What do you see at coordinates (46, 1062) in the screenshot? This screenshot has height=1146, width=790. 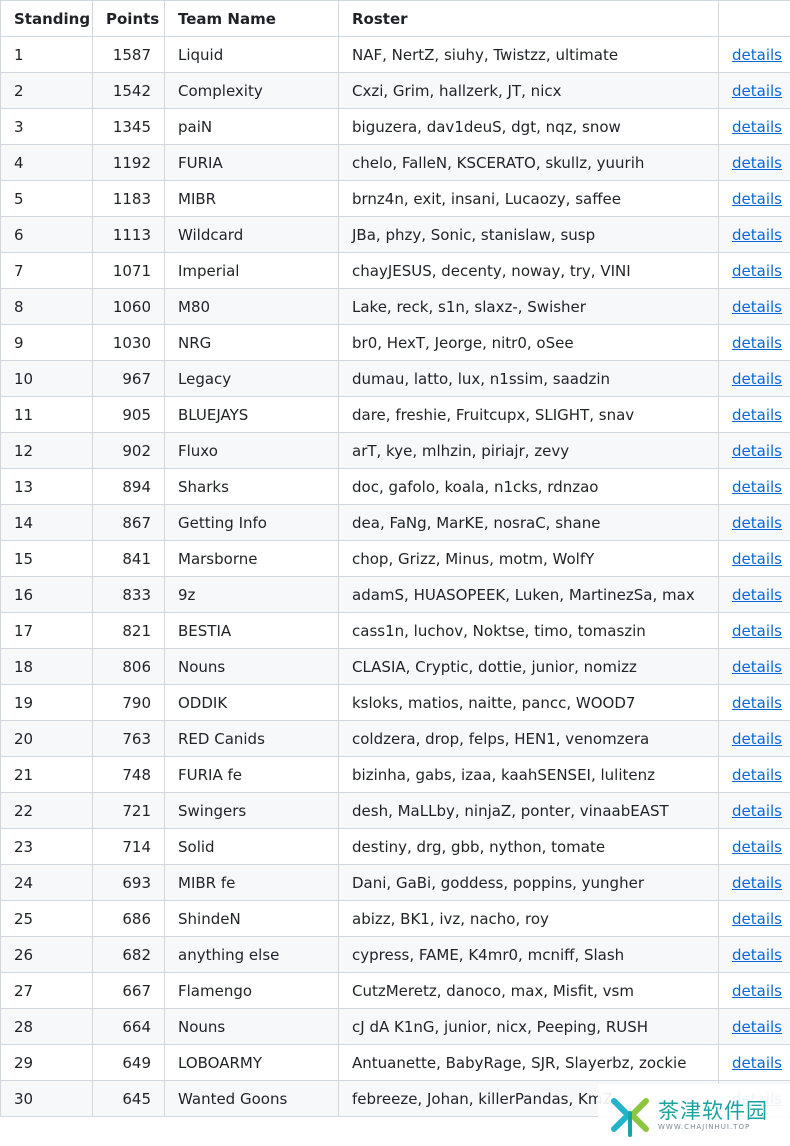 I see `standing-cell: 29` at bounding box center [46, 1062].